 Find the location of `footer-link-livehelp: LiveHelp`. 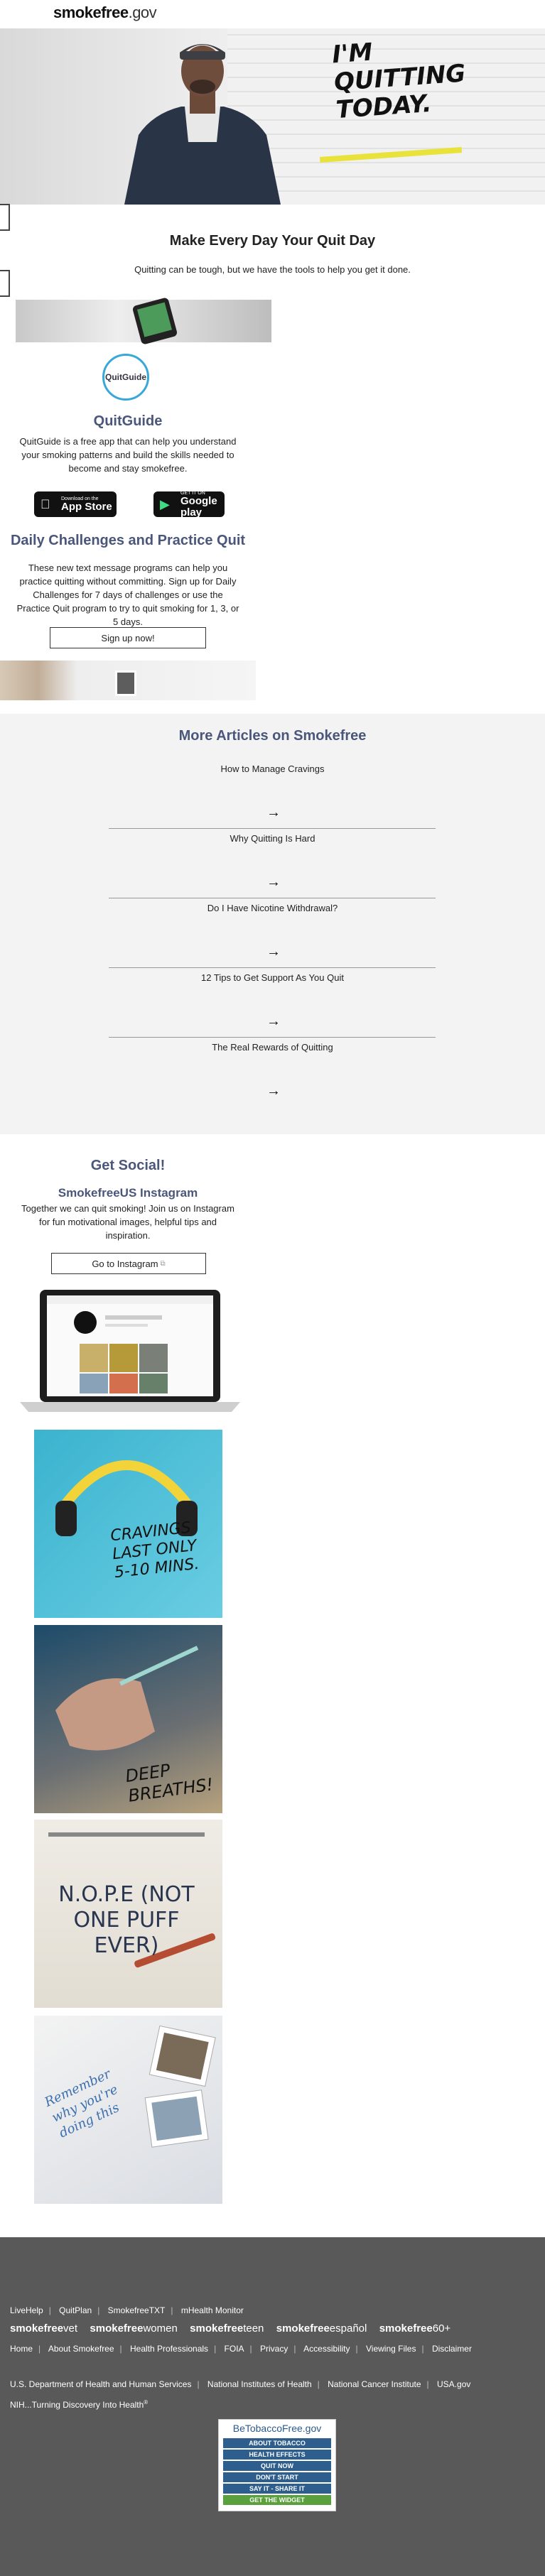

footer-link-livehelp: LiveHelp is located at coordinates (26, 2310).